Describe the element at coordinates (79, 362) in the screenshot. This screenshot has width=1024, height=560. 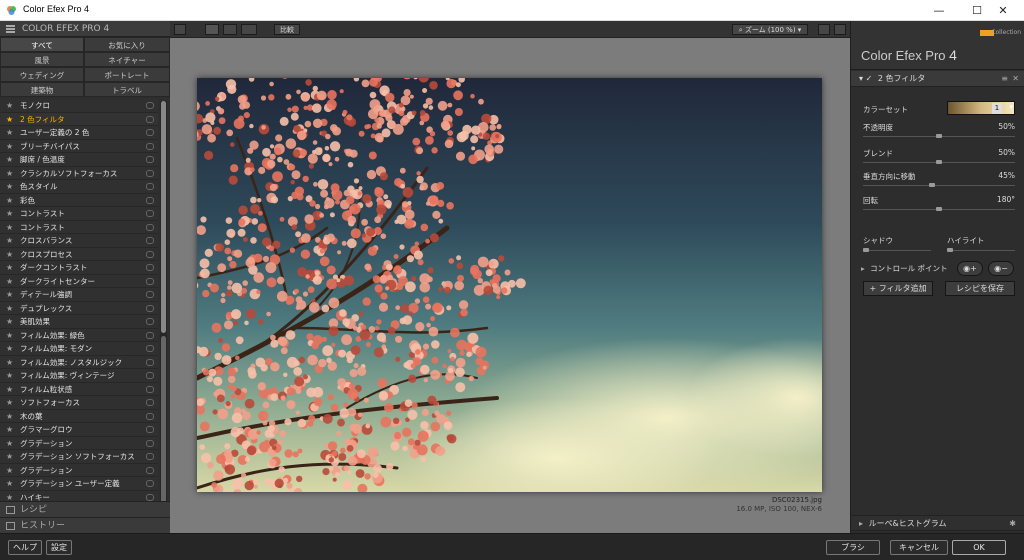
I see `filter-list-item: ★ フィルム効果: ノスタルジック` at that location.